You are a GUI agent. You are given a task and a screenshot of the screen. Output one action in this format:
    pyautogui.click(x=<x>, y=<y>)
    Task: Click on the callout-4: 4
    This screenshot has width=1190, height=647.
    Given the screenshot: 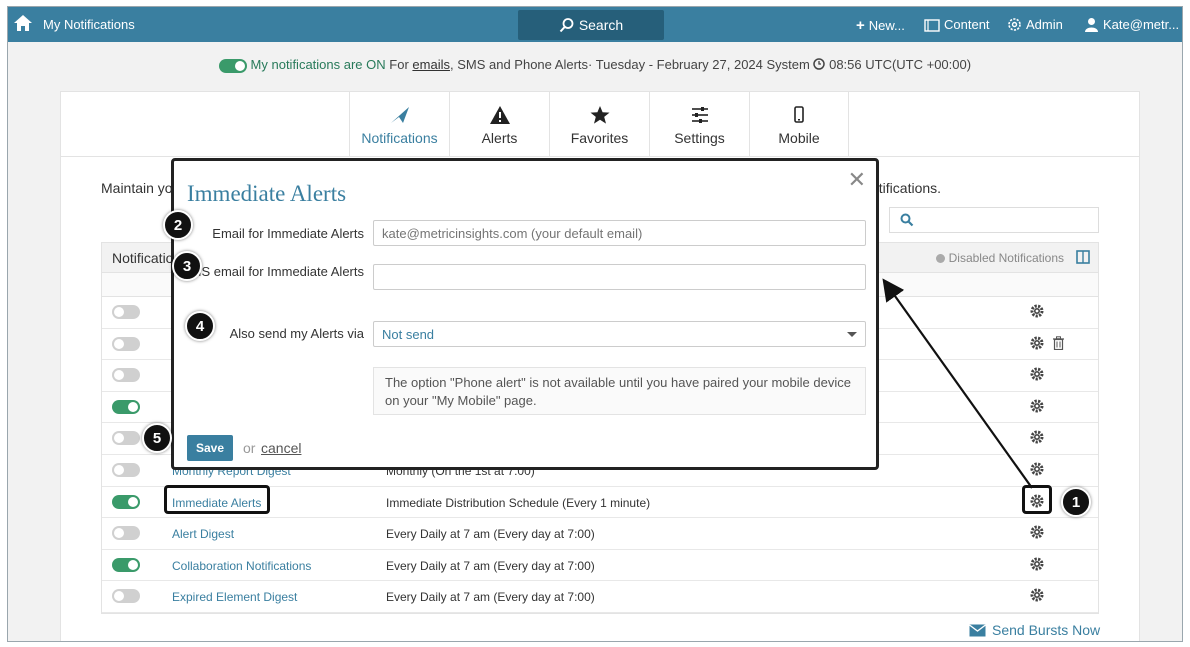 What is the action you would take?
    pyautogui.click(x=200, y=326)
    